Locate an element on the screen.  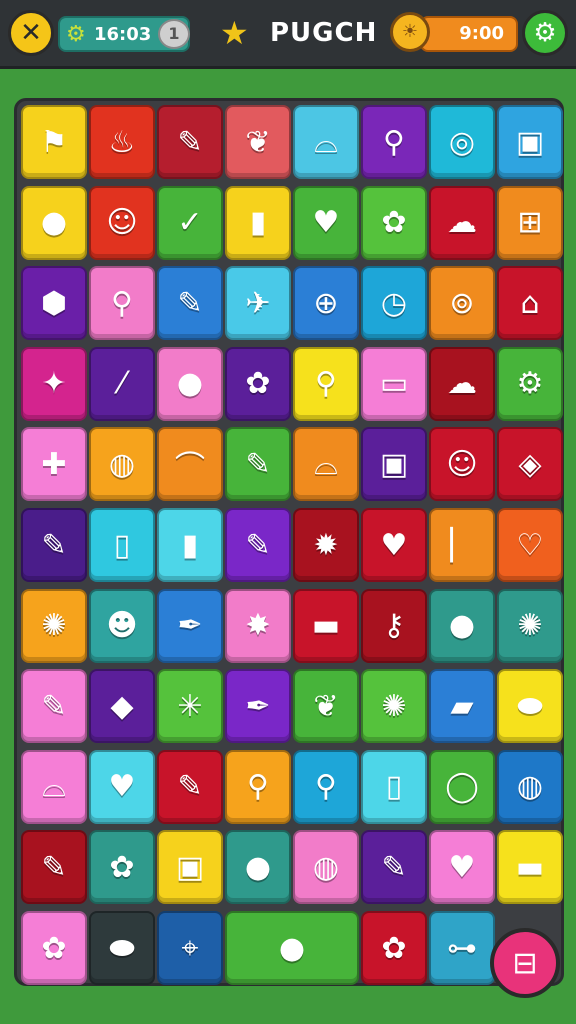
tile: ☻ is located at coordinates (122, 625).